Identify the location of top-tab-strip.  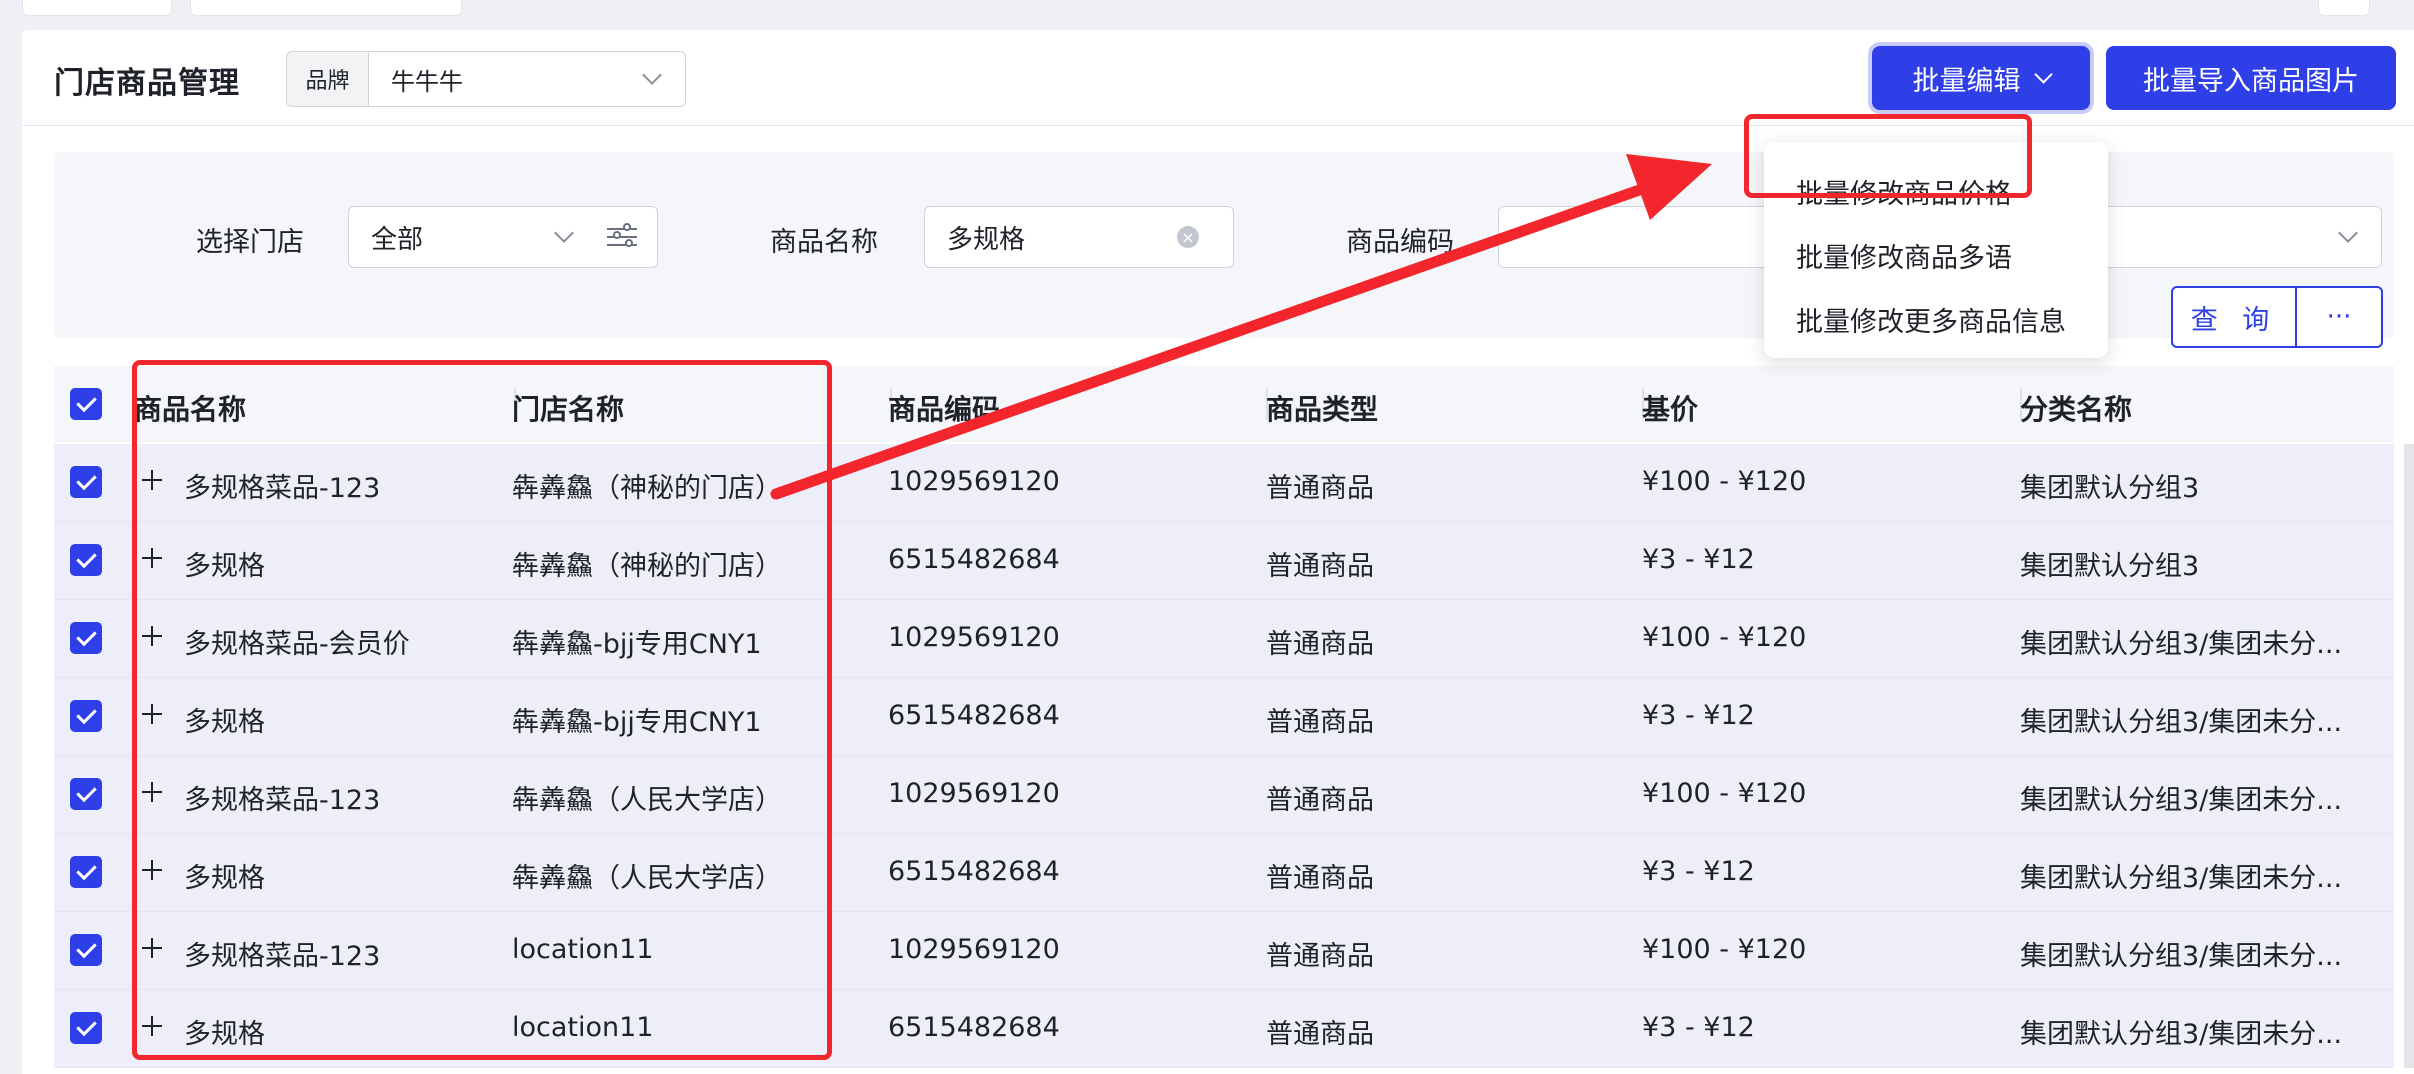
(1207, 11).